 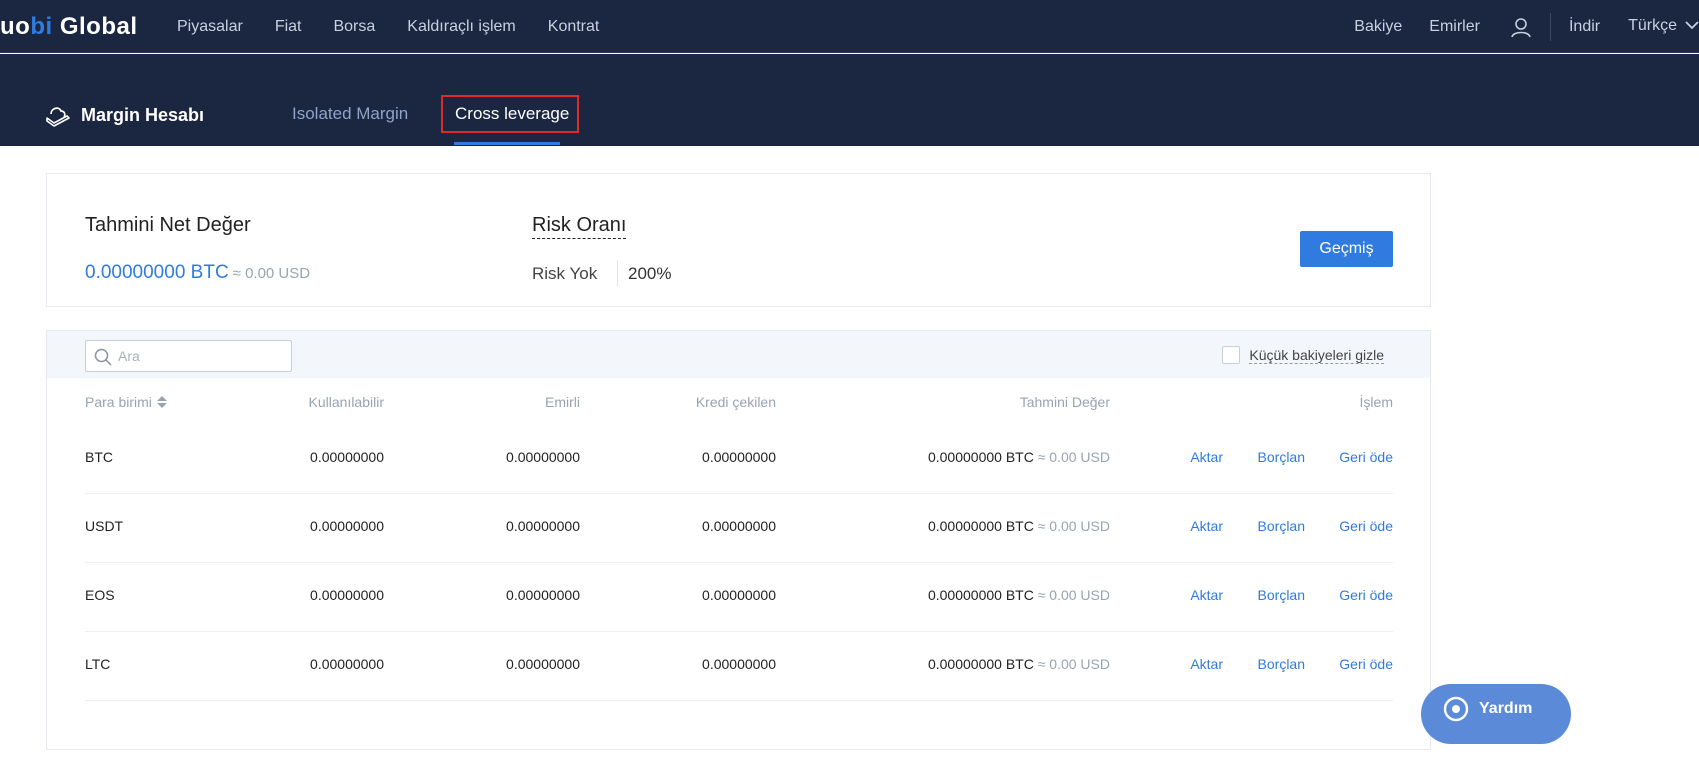 What do you see at coordinates (203, 356) in the screenshot?
I see `search-input` at bounding box center [203, 356].